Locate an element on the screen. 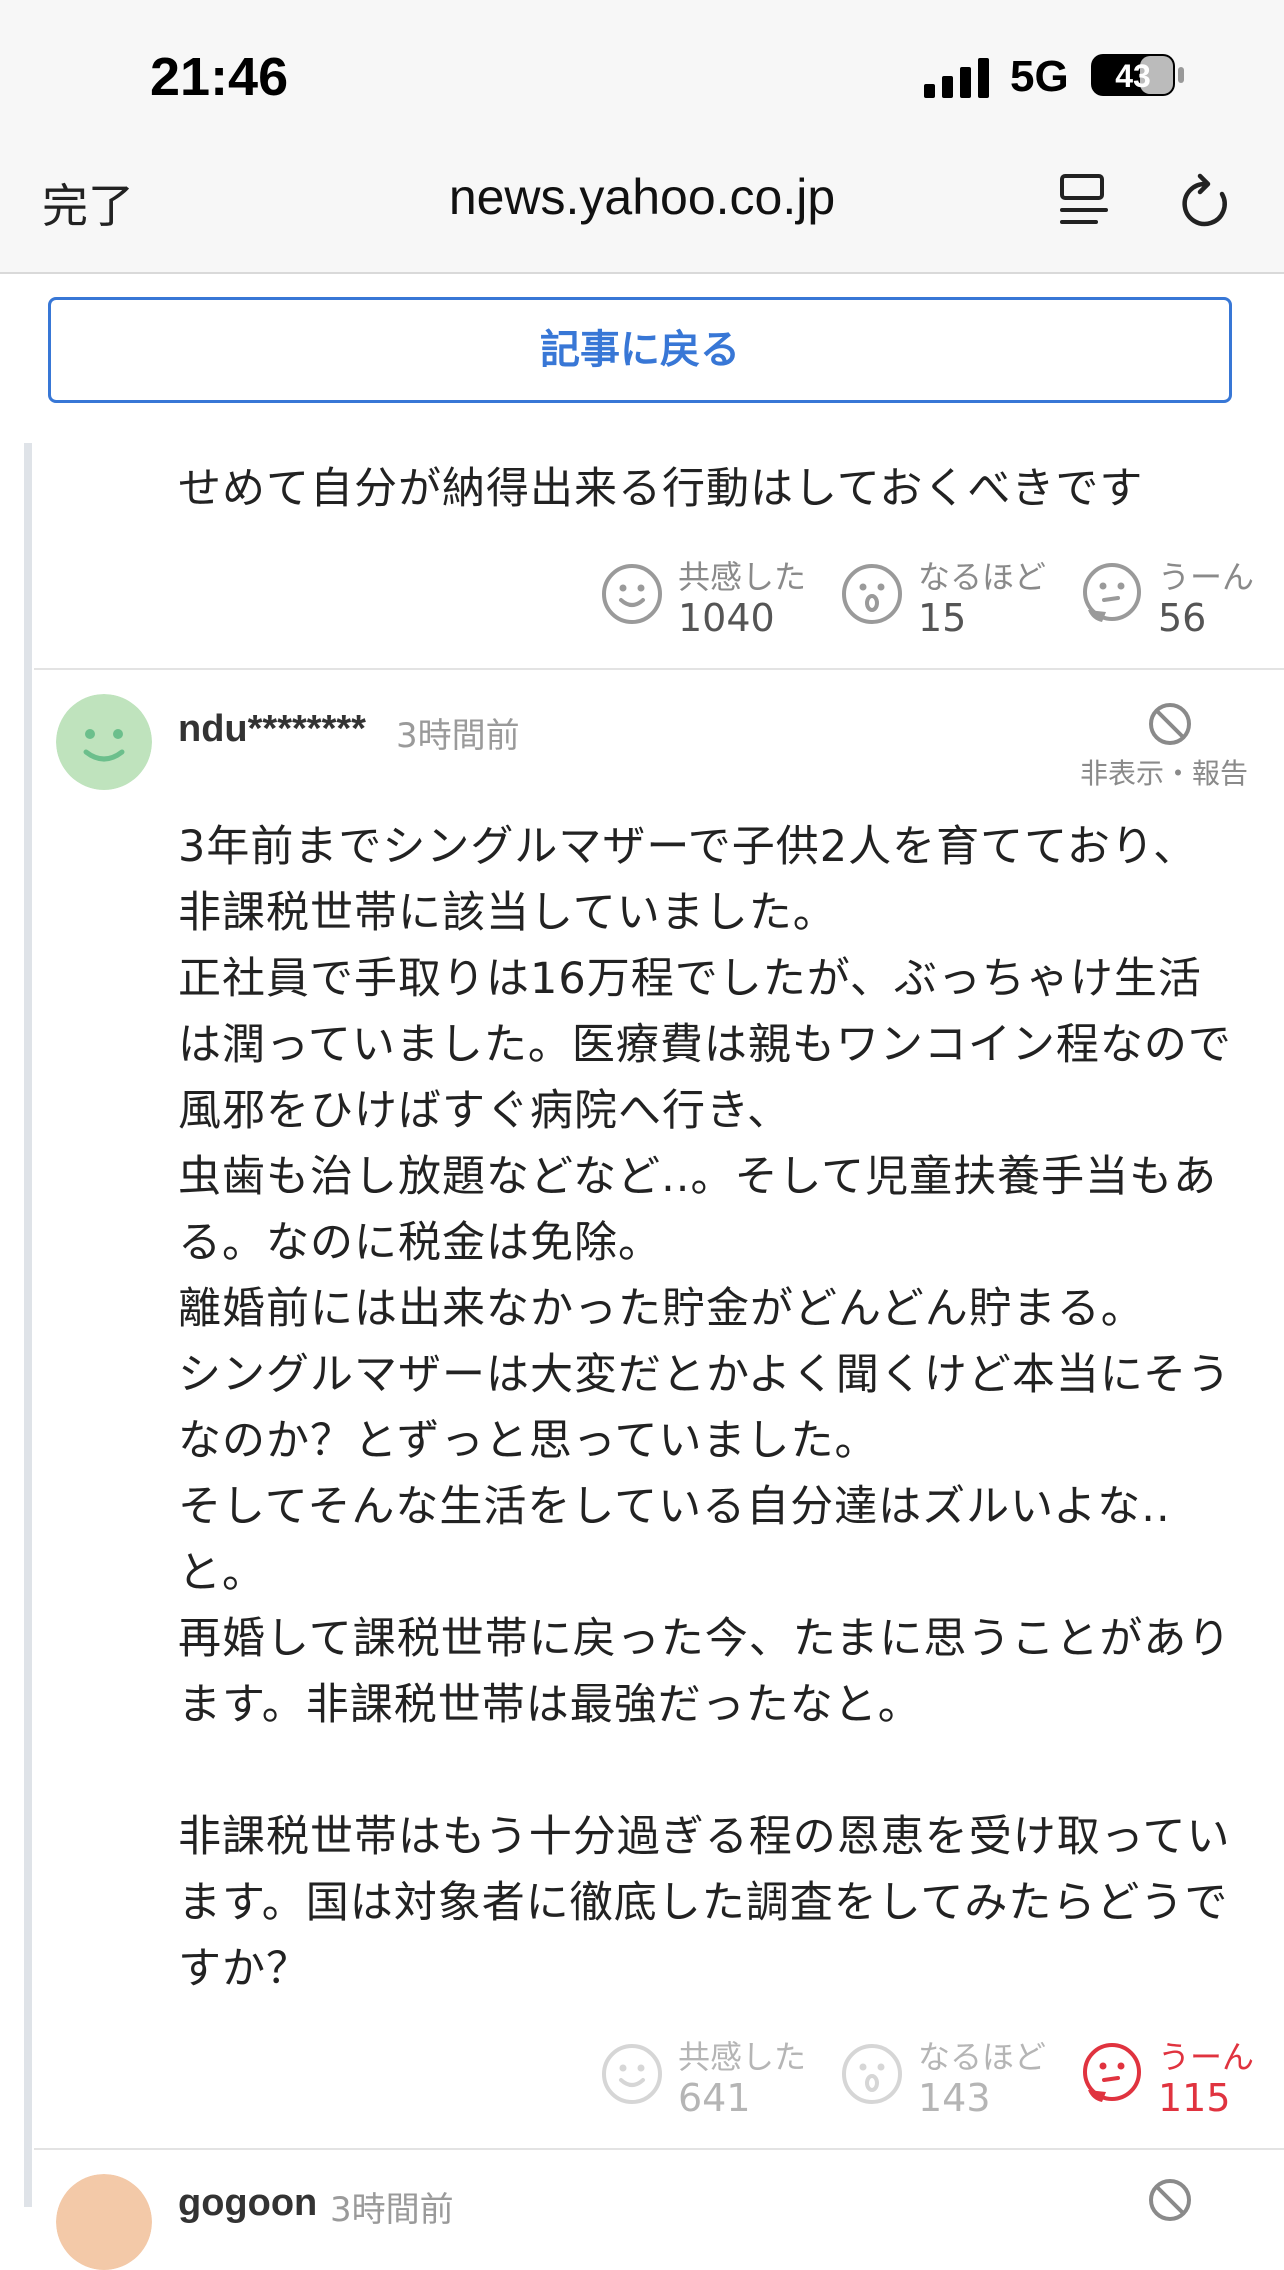 The image size is (1284, 2270). comment-body: せめて自分が納得出来る行動はしておくべきです is located at coordinates (661, 489).